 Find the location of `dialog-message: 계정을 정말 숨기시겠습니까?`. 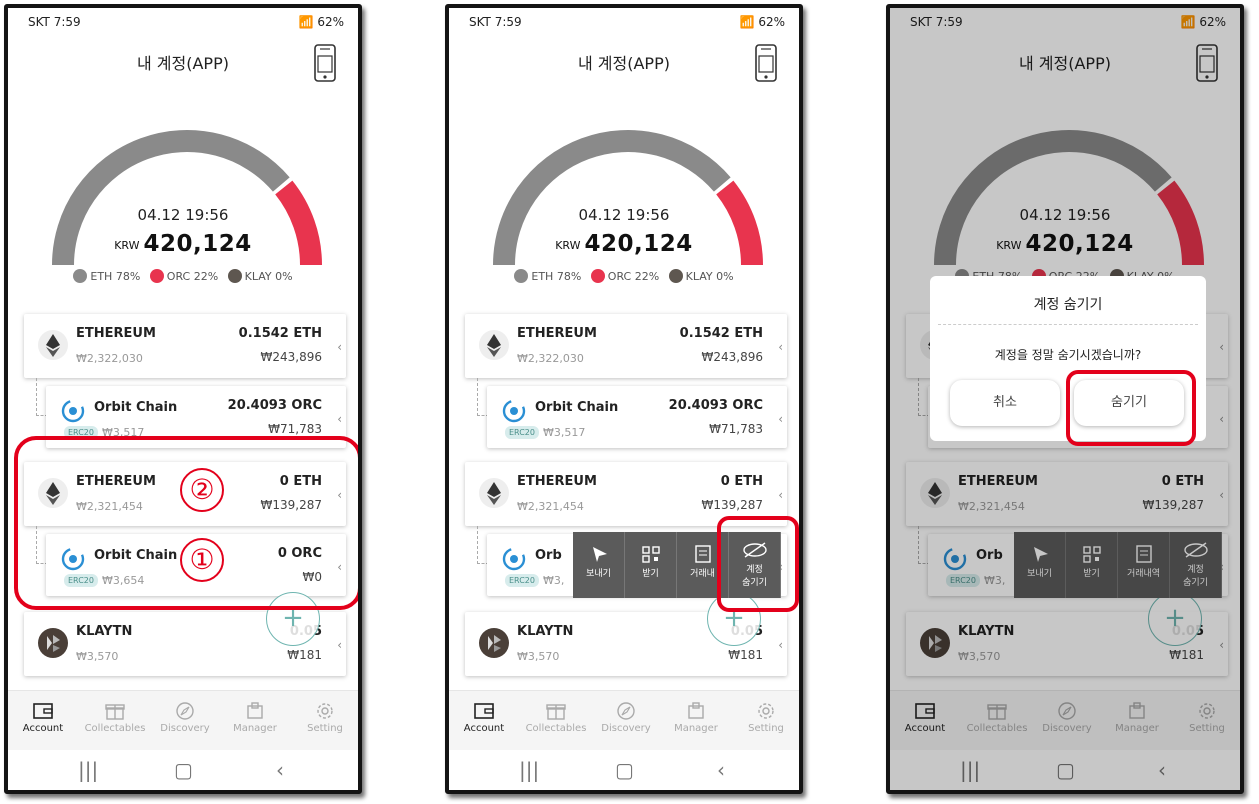

dialog-message: 계정을 정말 숨기시겠습니까? is located at coordinates (1068, 355).